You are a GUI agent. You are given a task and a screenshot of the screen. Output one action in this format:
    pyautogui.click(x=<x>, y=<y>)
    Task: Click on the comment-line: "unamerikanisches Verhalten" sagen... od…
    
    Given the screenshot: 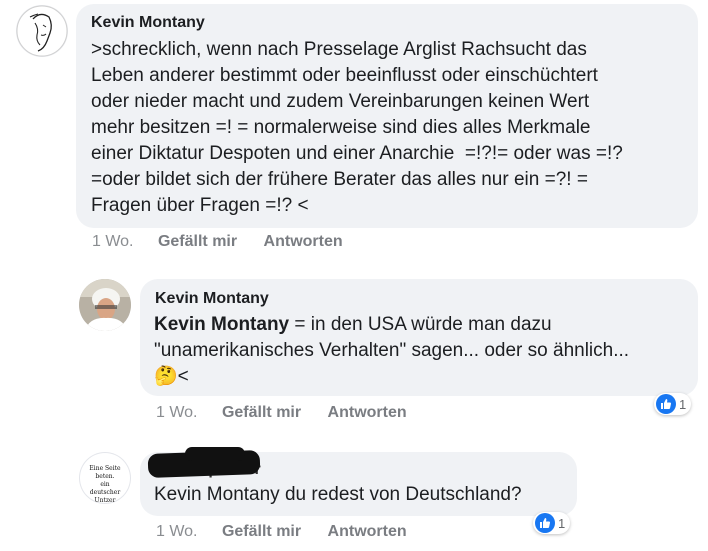 What is the action you would take?
    pyautogui.click(x=392, y=350)
    